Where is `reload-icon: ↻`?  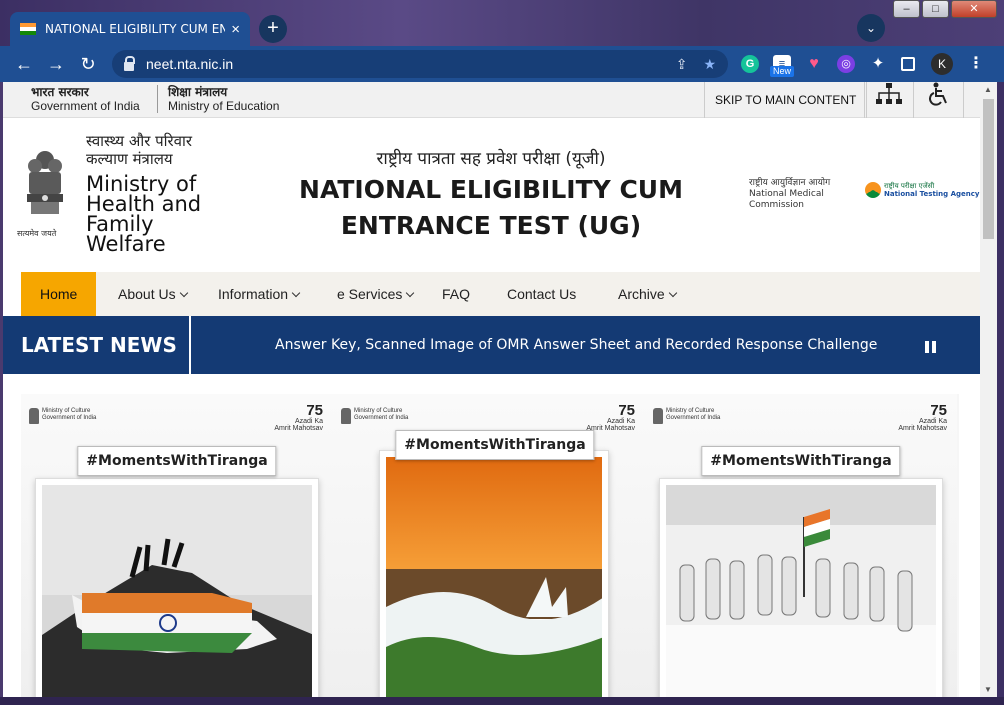 reload-icon: ↻ is located at coordinates (88, 64).